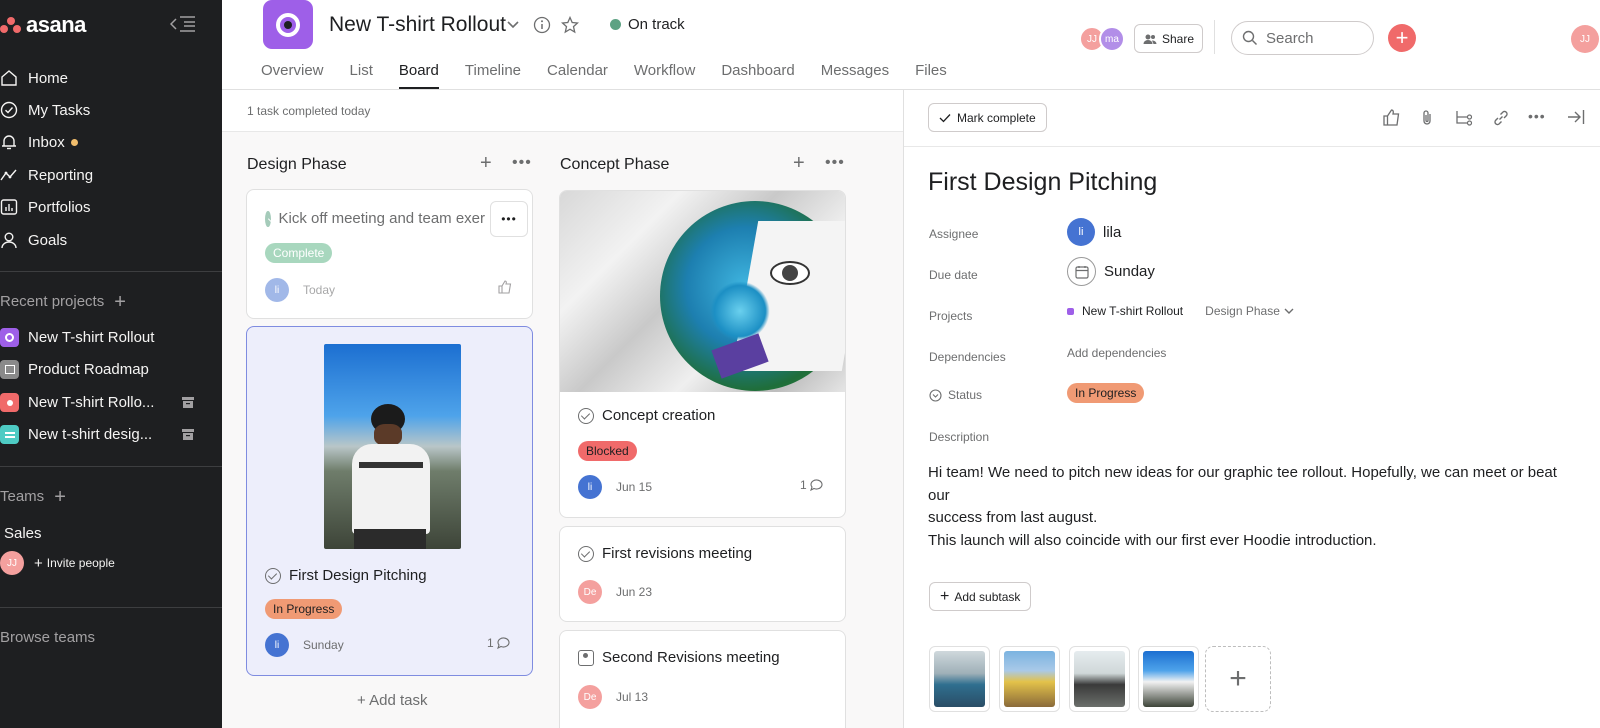 The image size is (1600, 728). I want to click on status-field-icon, so click(935, 395).